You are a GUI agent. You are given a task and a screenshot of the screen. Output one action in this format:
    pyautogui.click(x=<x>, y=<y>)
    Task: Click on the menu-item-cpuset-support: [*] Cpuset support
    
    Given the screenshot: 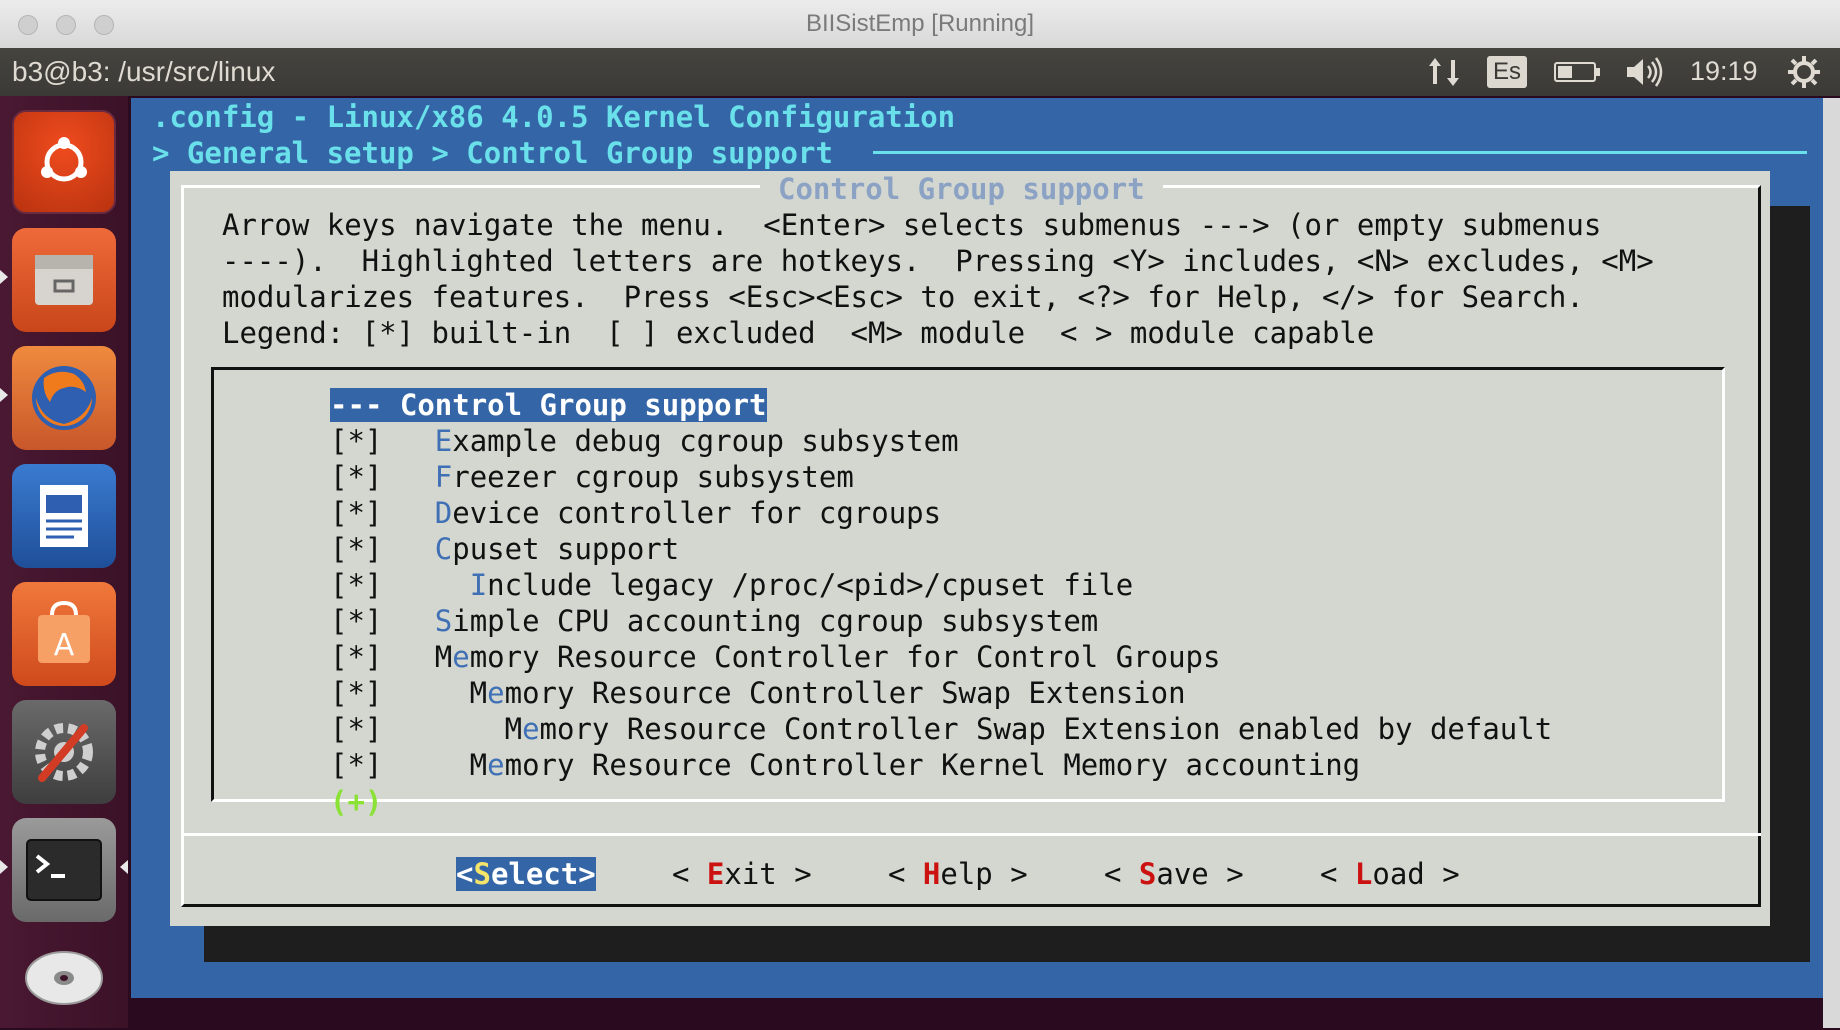 What is the action you would take?
    pyautogui.click(x=504, y=549)
    